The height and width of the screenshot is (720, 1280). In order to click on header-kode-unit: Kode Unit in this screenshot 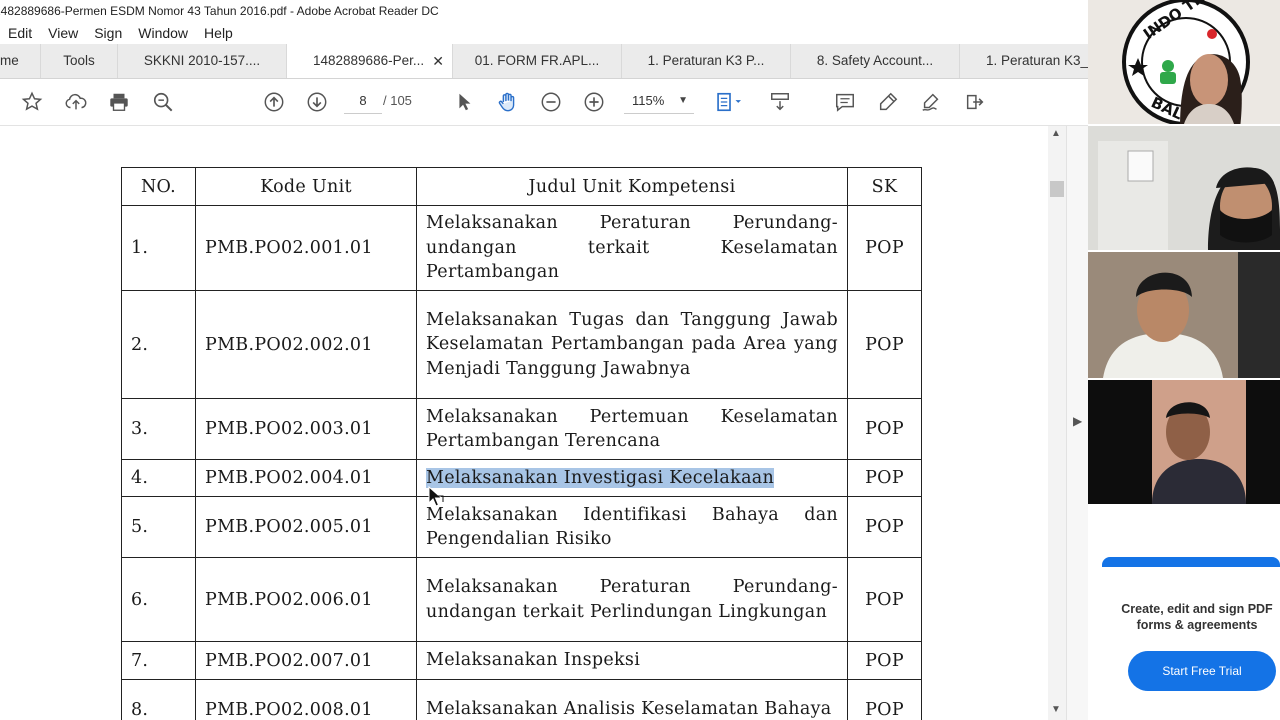, I will do `click(306, 186)`.